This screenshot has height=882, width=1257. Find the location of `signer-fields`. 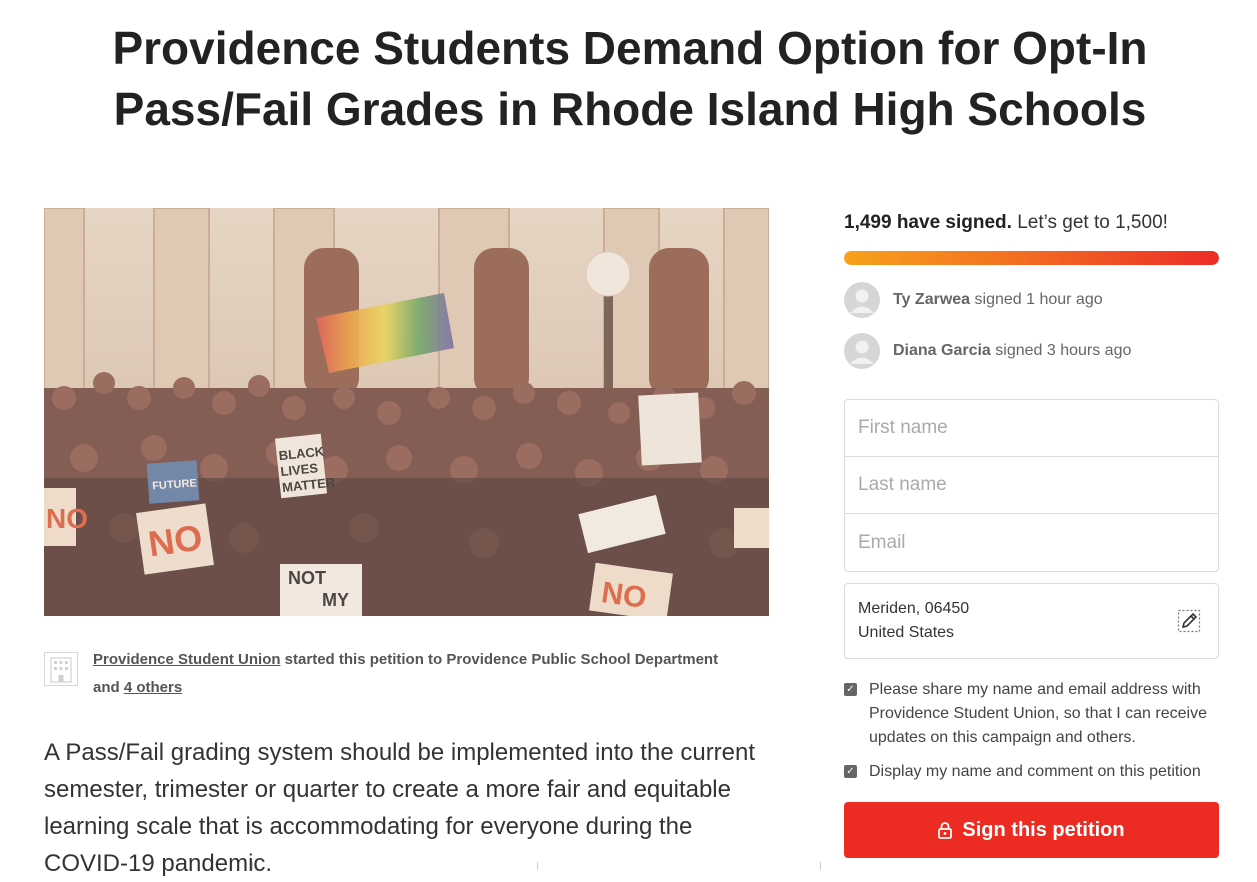

signer-fields is located at coordinates (1031, 485).